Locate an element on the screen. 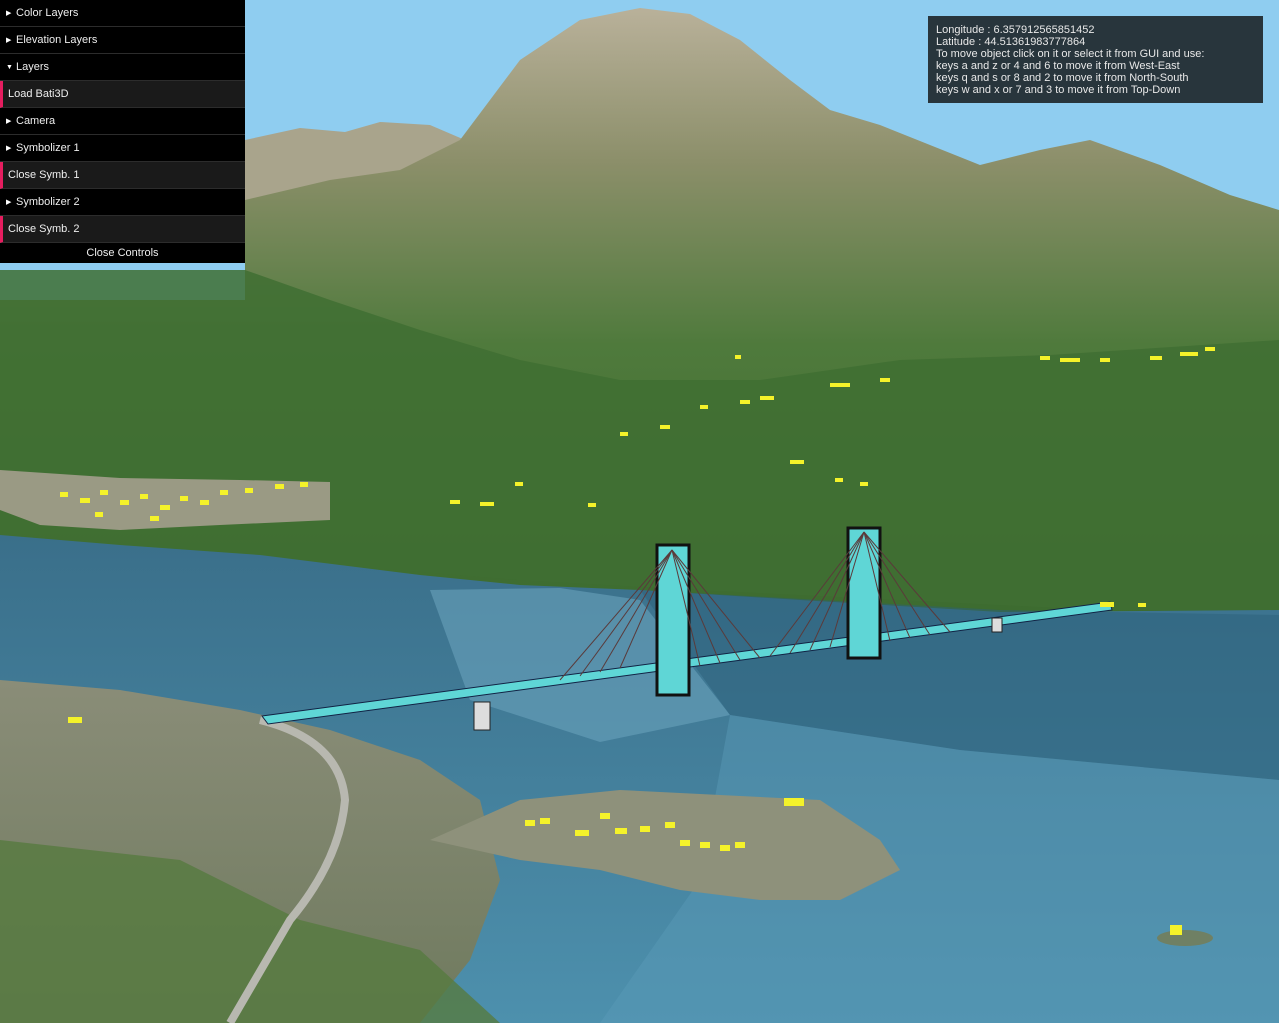  folder-layers: ▼ Layers is located at coordinates (122, 67).